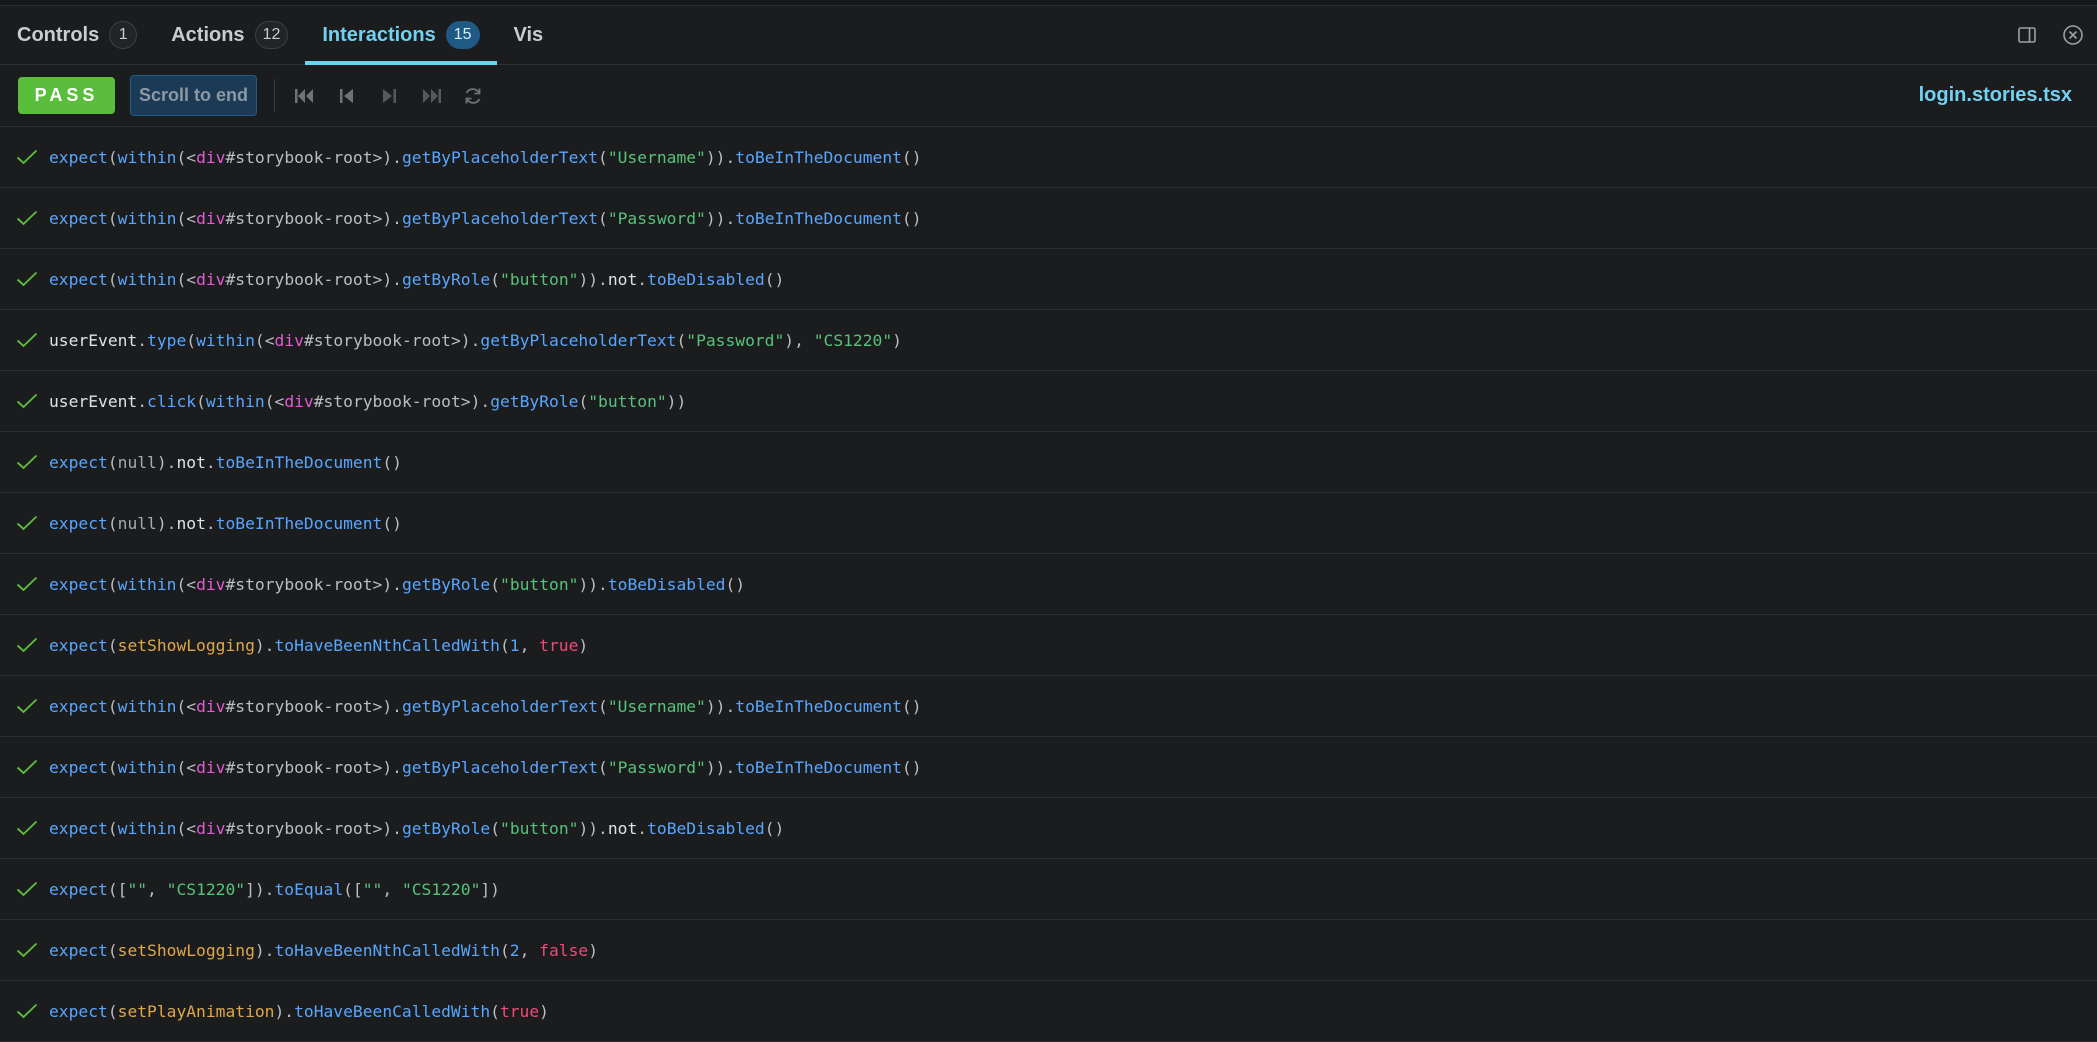  What do you see at coordinates (1995, 95) in the screenshot?
I see `story-file-link: login.stories.tsx` at bounding box center [1995, 95].